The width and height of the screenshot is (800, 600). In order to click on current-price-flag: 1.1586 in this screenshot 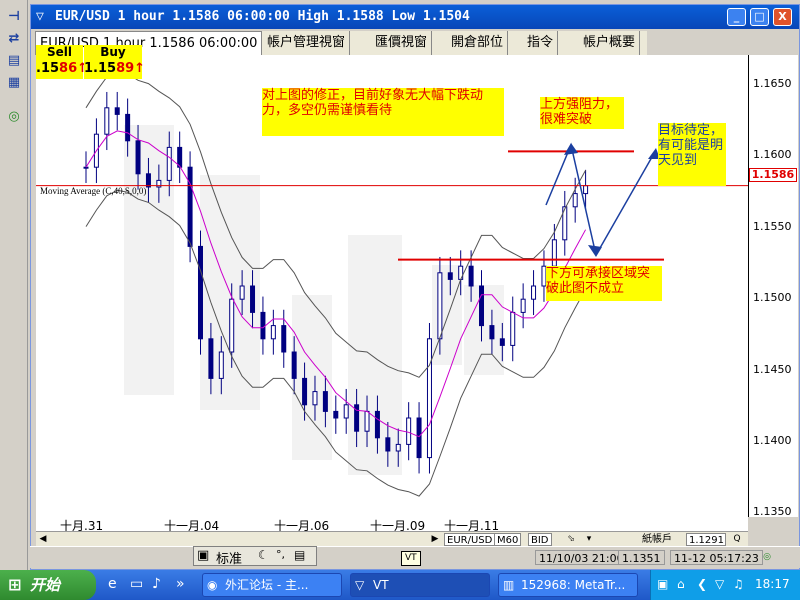, I will do `click(773, 175)`.